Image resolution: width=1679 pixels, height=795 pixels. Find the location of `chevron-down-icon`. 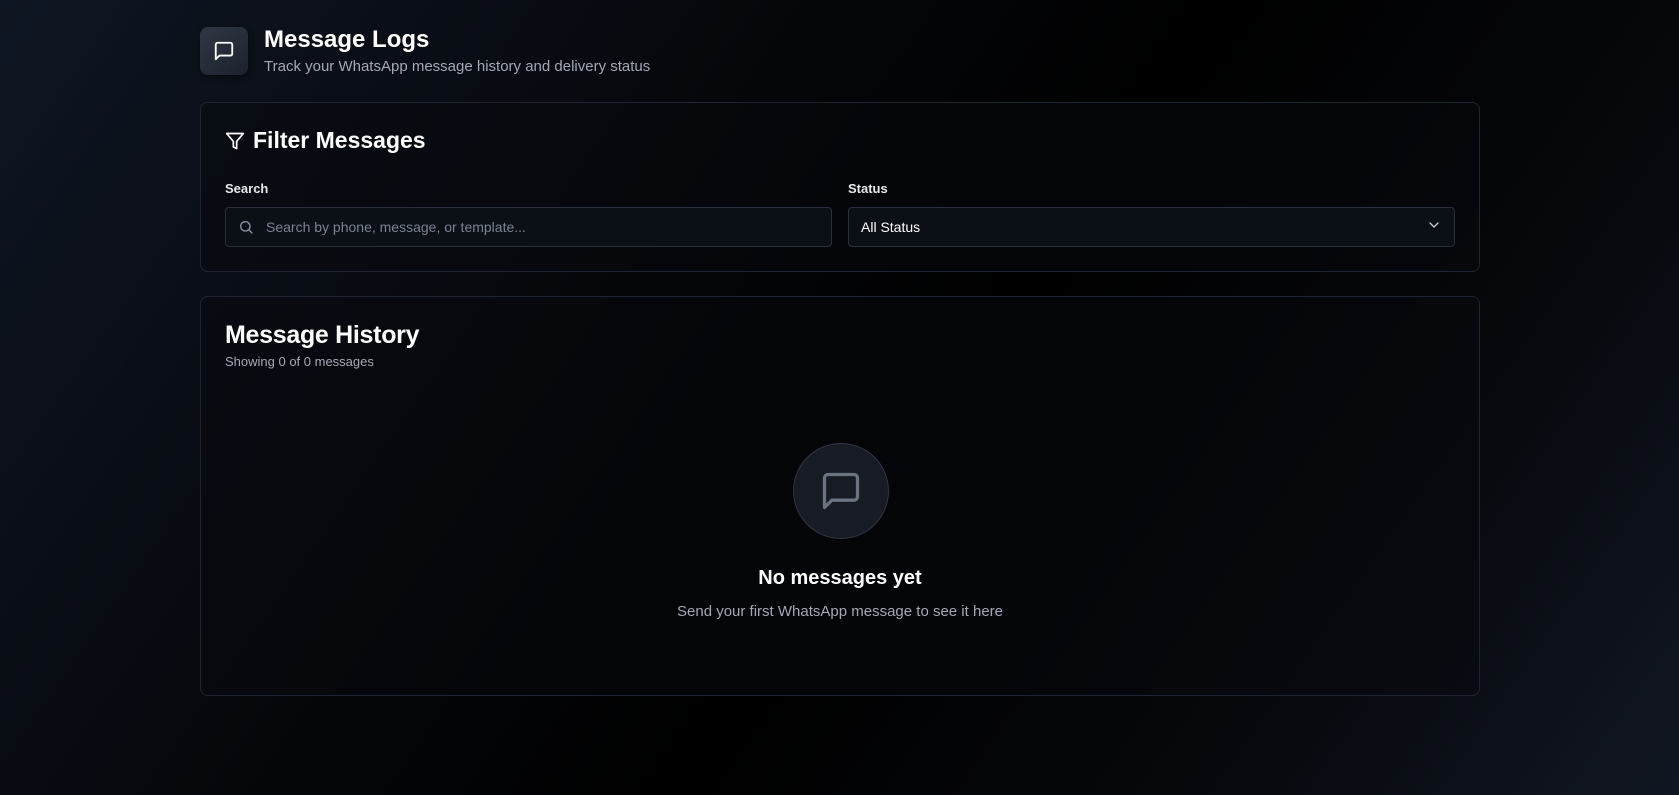

chevron-down-icon is located at coordinates (1434, 227).